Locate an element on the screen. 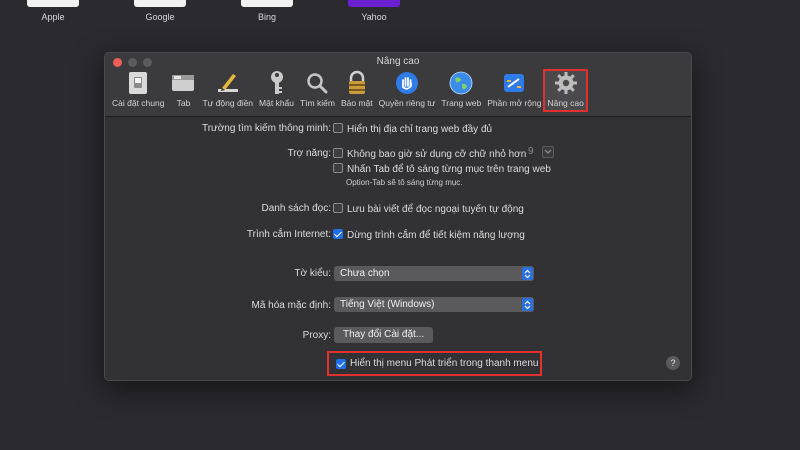 This screenshot has height=450, width=800. internet-plugins-label: Trình cắm Internet: is located at coordinates (288, 234).